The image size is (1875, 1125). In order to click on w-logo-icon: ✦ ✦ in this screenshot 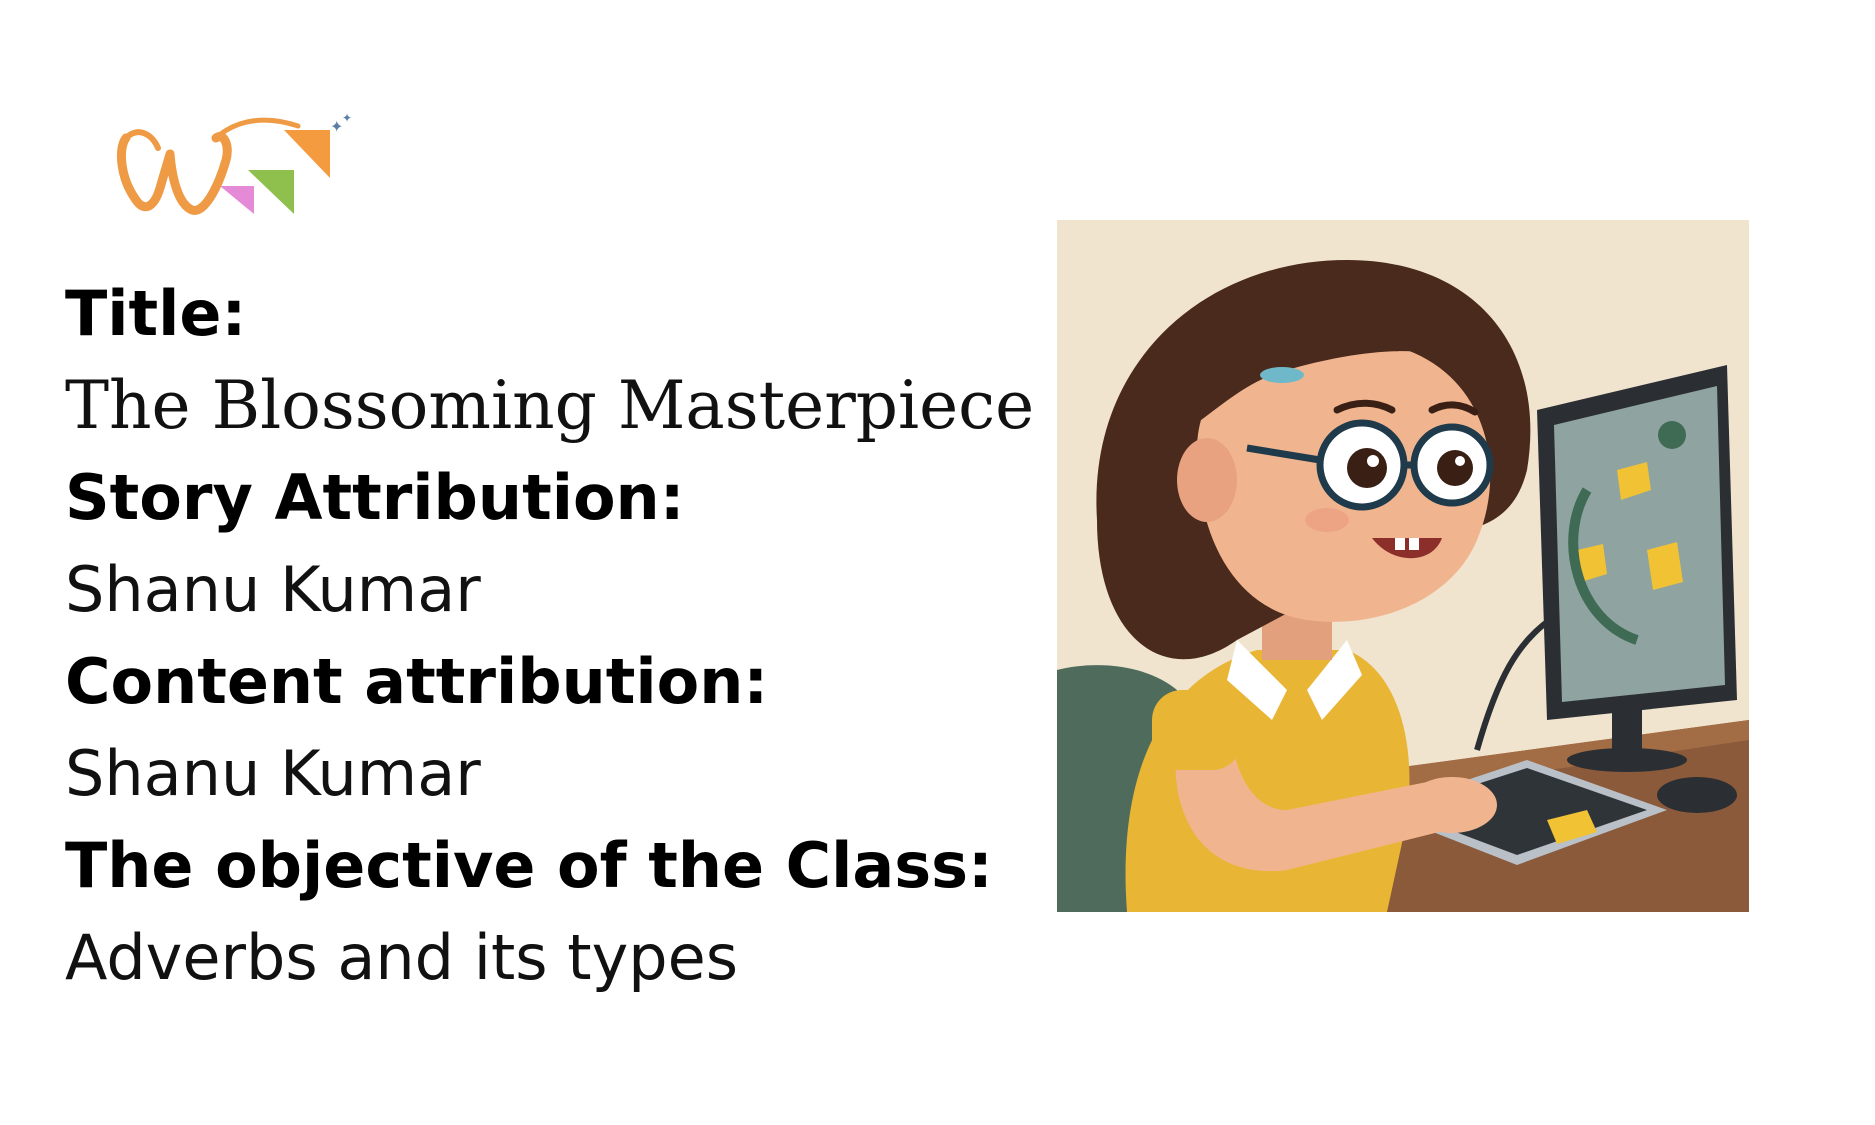, I will do `click(233, 171)`.